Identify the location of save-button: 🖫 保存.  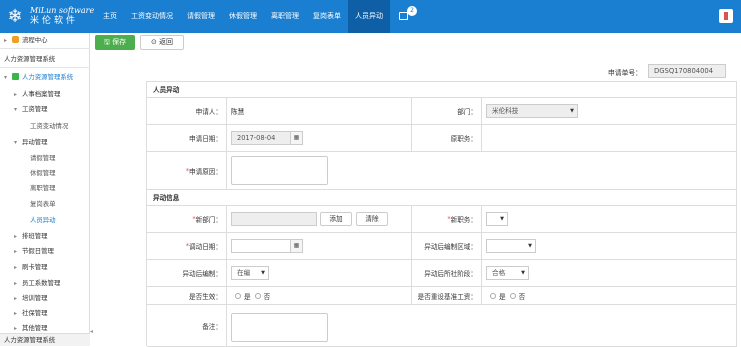
(115, 42).